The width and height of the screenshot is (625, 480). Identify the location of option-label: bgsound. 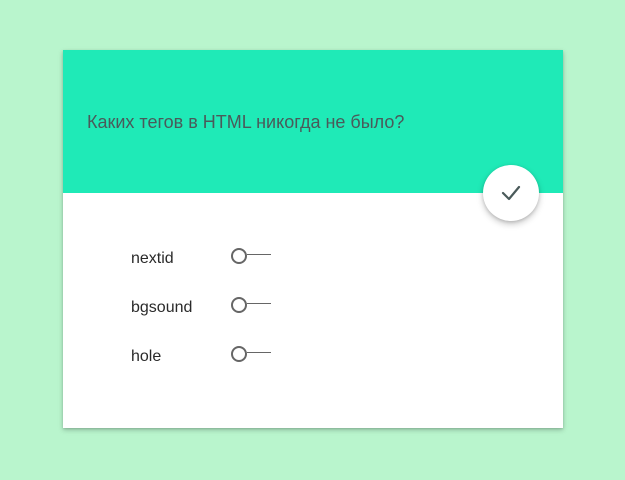
(162, 307).